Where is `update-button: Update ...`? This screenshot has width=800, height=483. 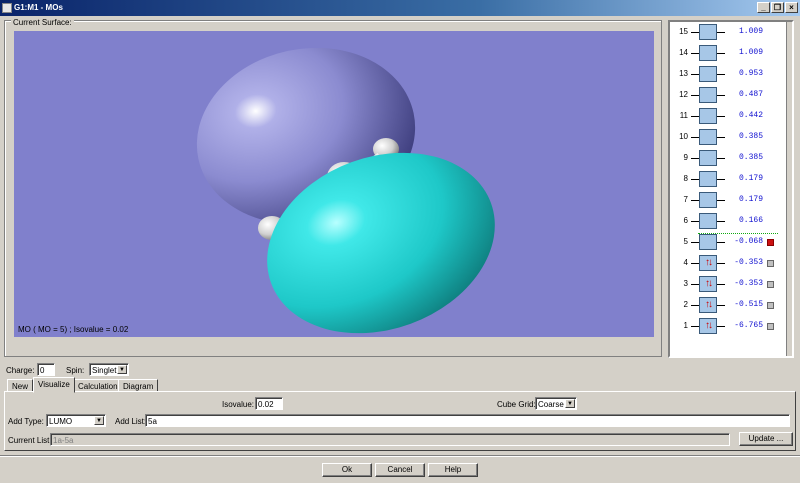 update-button: Update ... is located at coordinates (766, 439).